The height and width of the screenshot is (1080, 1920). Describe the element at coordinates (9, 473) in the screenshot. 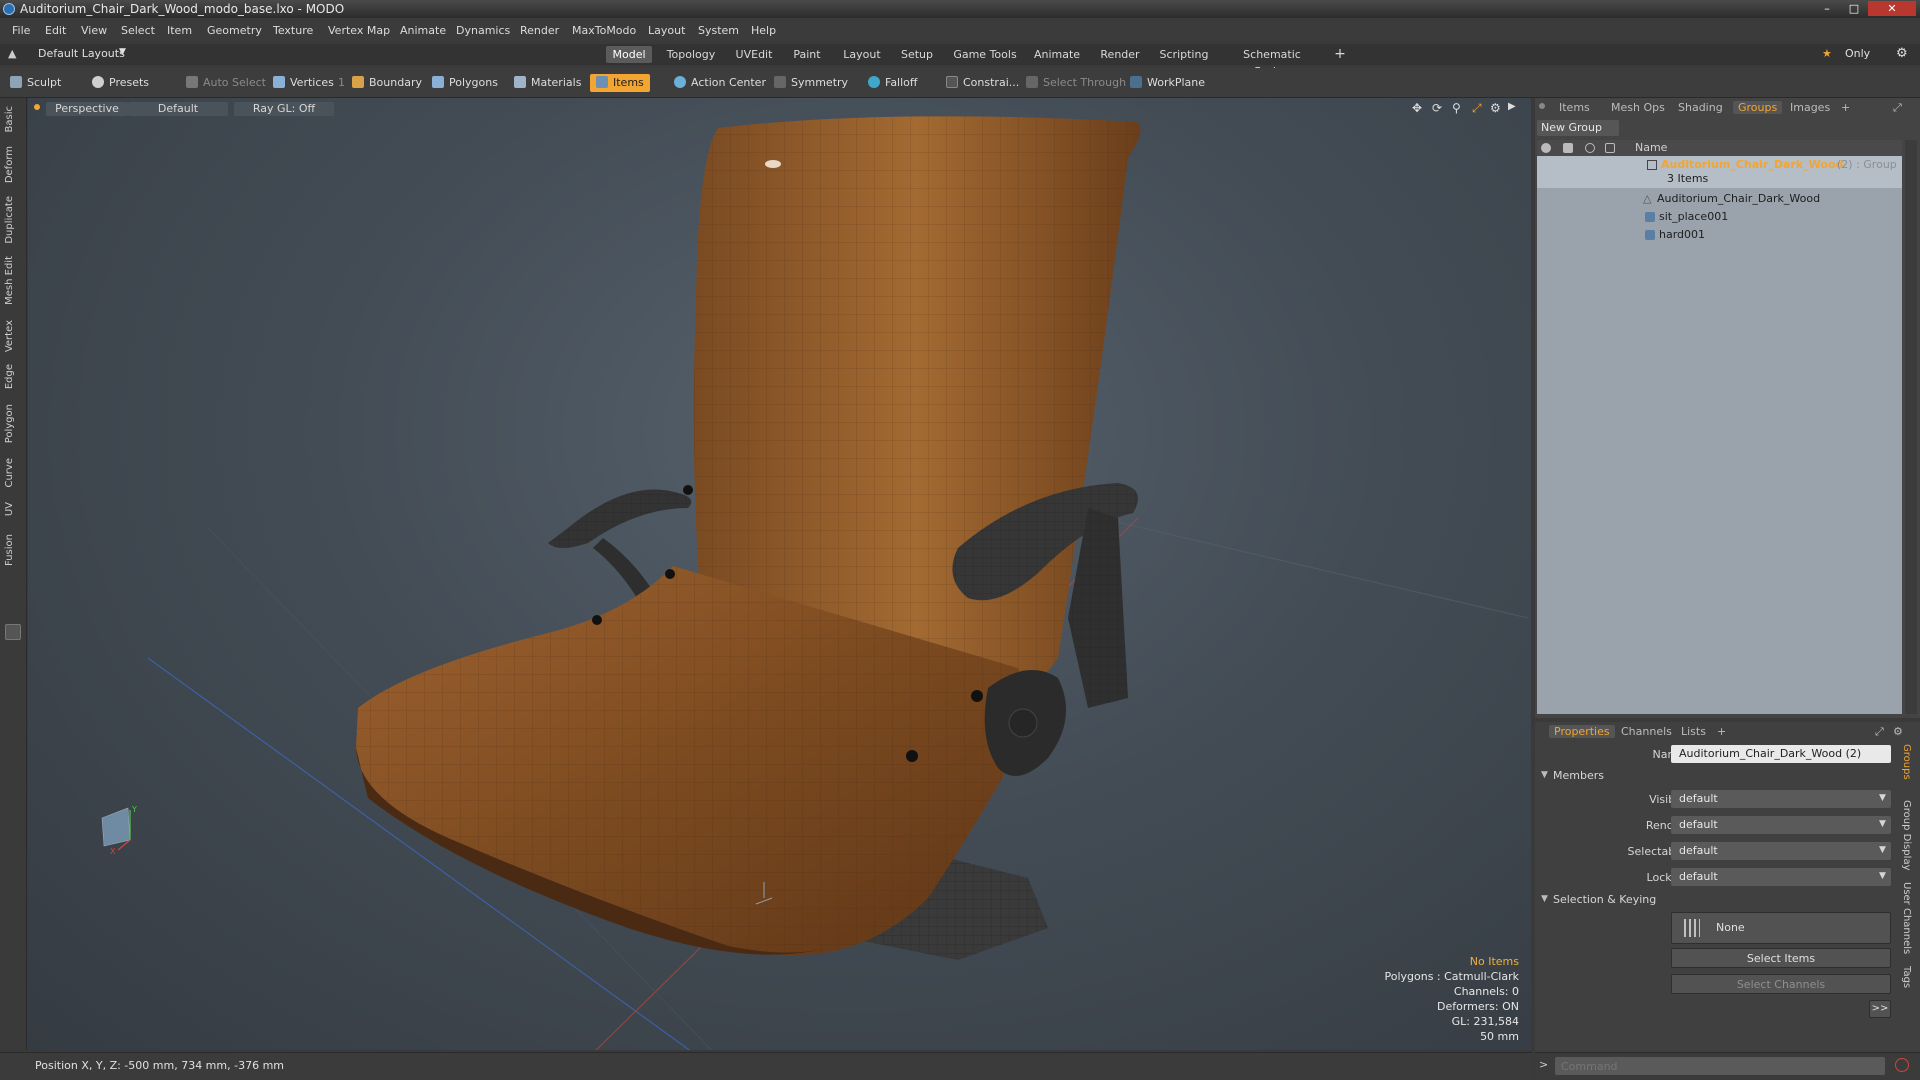

I see `vtab-curve: Curve` at that location.